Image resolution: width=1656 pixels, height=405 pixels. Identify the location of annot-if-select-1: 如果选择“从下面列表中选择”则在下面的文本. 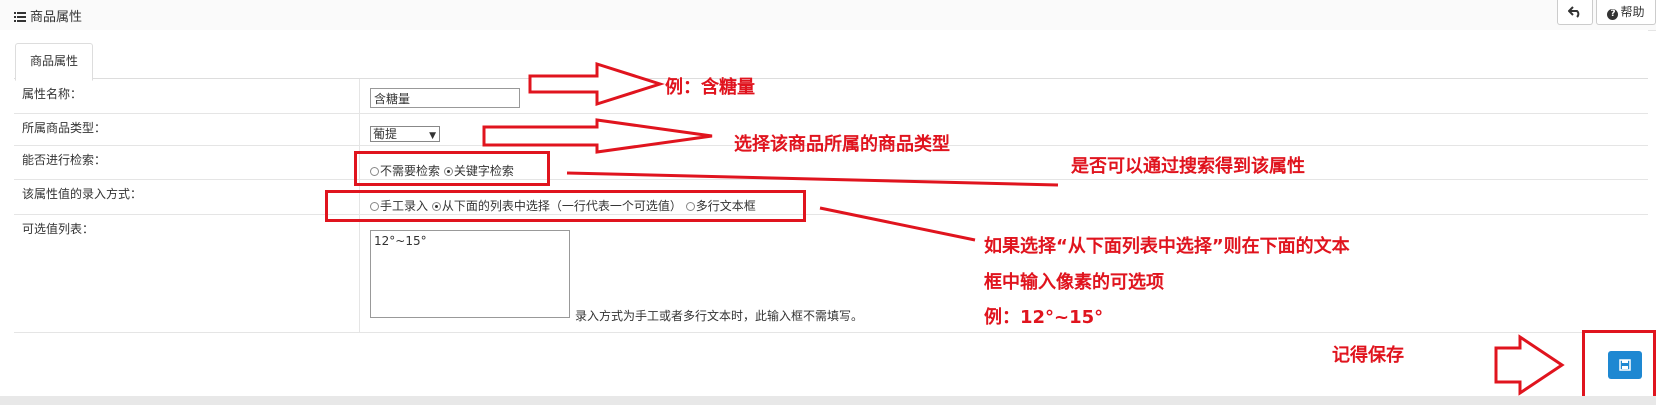
(1167, 246).